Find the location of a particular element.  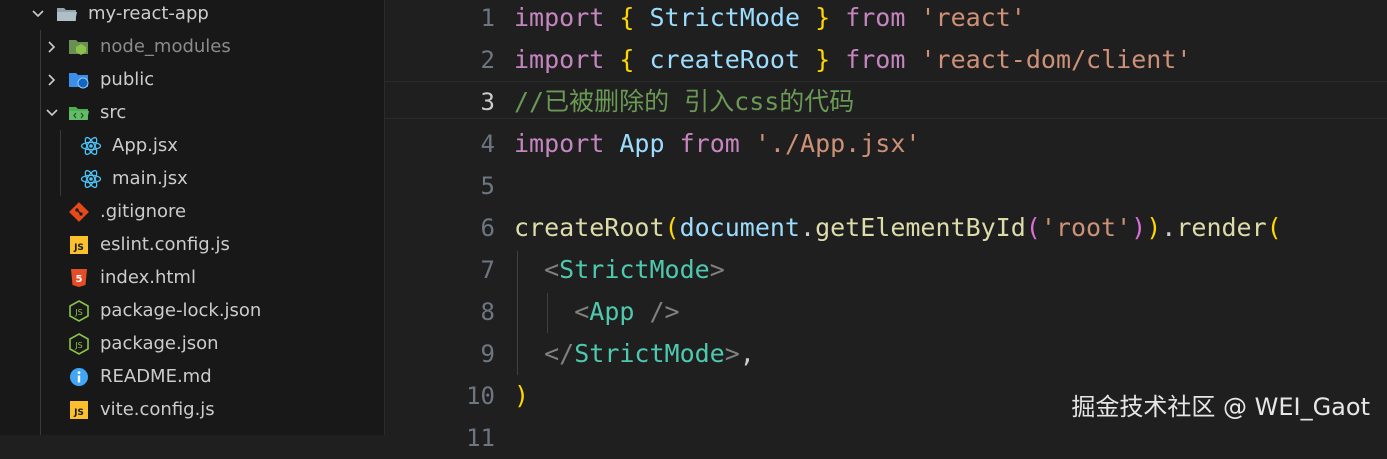

line-number: 1 is located at coordinates (487, 18).